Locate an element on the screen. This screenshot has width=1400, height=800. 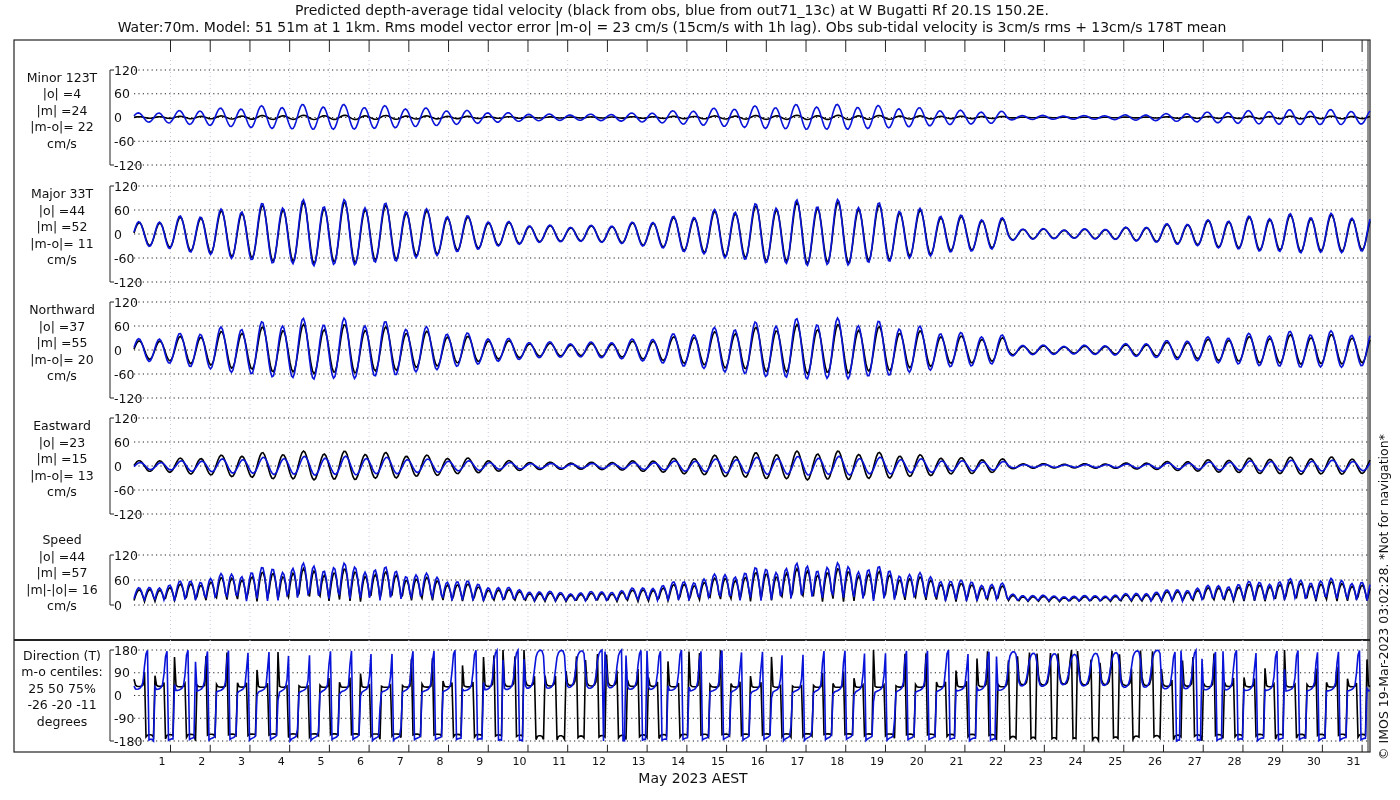
panel-label: Direction (T) m-o centiles: 25 50 75% -26 -20 -11 degrees is located at coordinates (62, 688).